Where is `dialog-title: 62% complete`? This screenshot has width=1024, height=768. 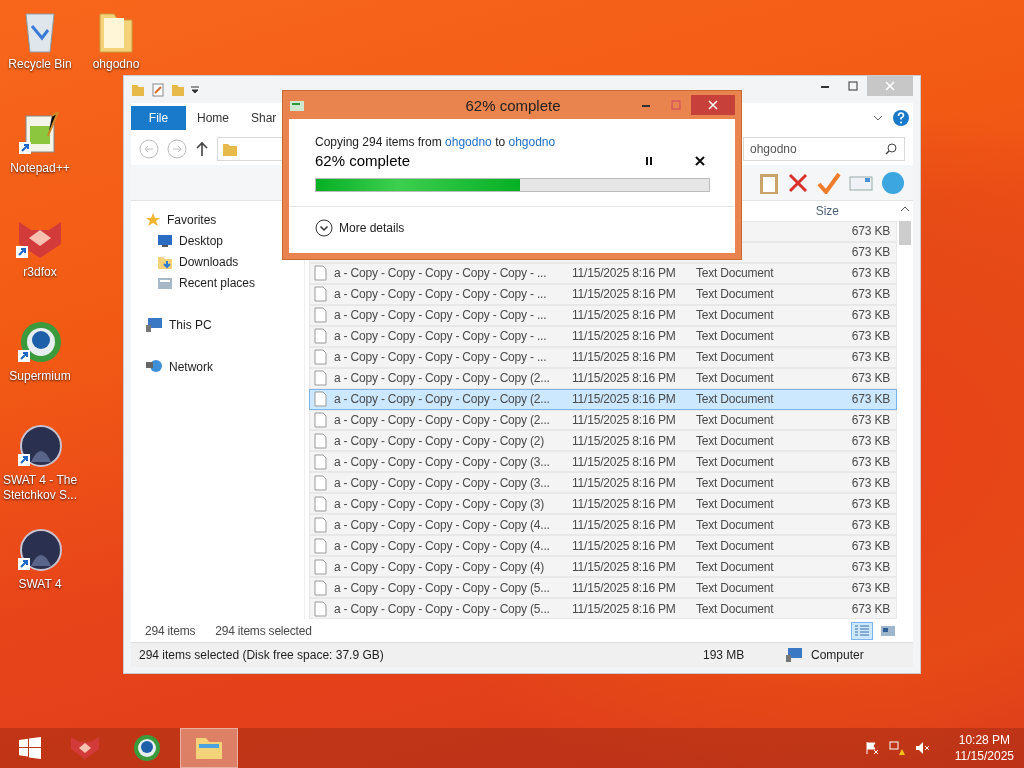
dialog-title: 62% complete is located at coordinates (513, 105).